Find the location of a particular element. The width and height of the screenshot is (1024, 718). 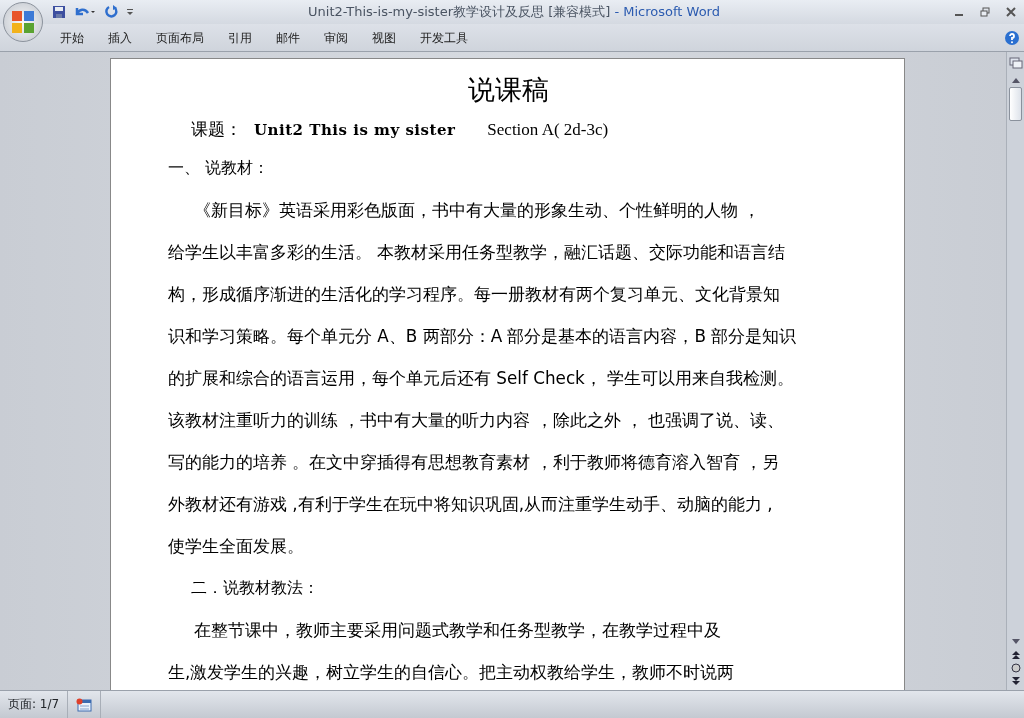

section-label: Section A( 2d-3c) is located at coordinates (548, 129).